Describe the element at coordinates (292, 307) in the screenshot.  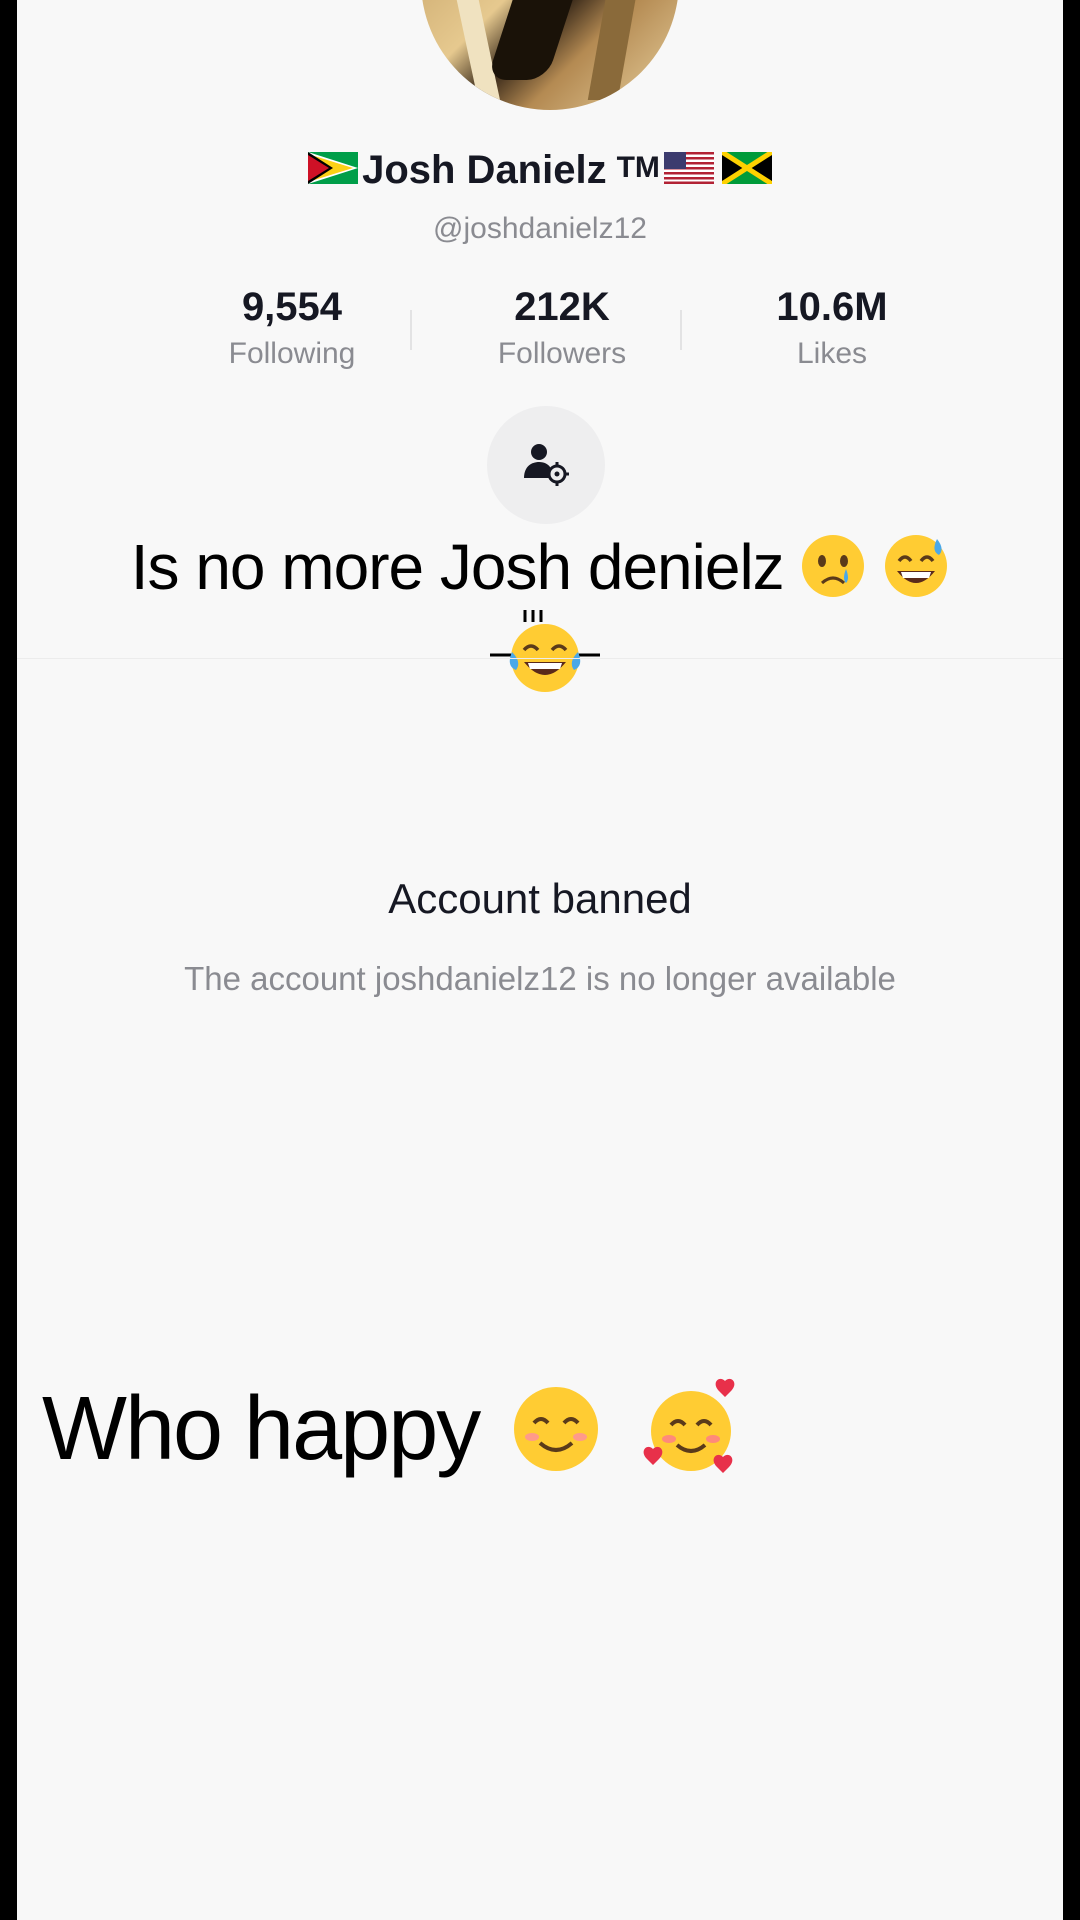
I see `following-count: 9,554` at that location.